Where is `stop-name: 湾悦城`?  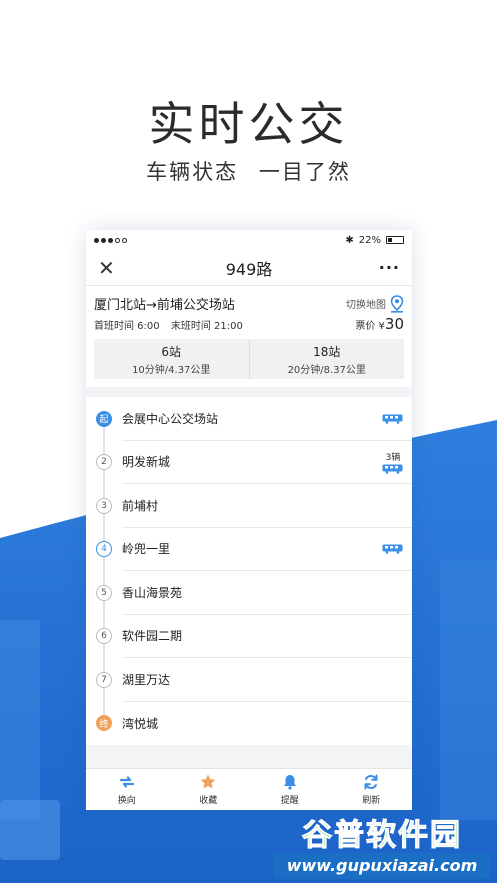 stop-name: 湾悦城 is located at coordinates (140, 723).